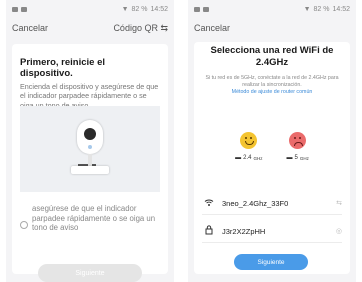 The height and width of the screenshot is (282, 362). What do you see at coordinates (272, 28) in the screenshot?
I see `nav-bar: Cancelar` at bounding box center [272, 28].